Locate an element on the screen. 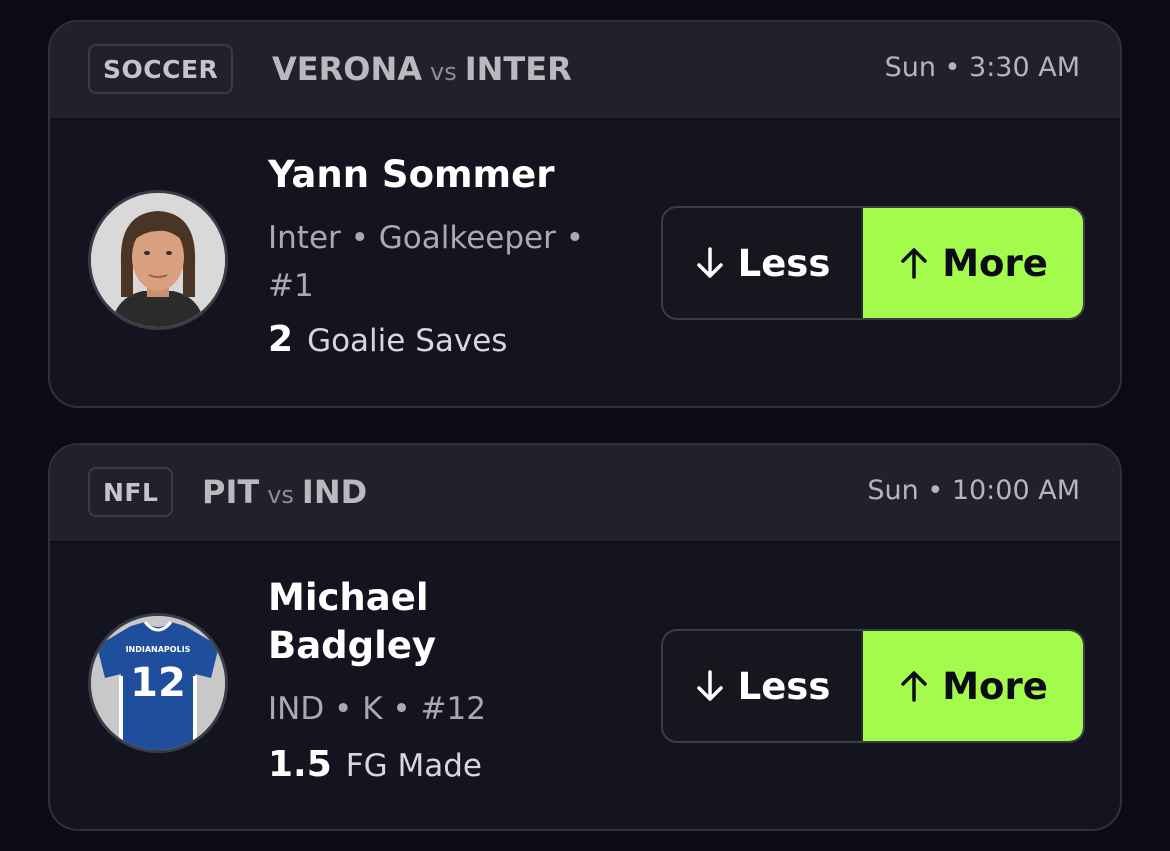 The image size is (1170, 851). jersey-icon: INDIANAPOLIS 12 is located at coordinates (158, 683).